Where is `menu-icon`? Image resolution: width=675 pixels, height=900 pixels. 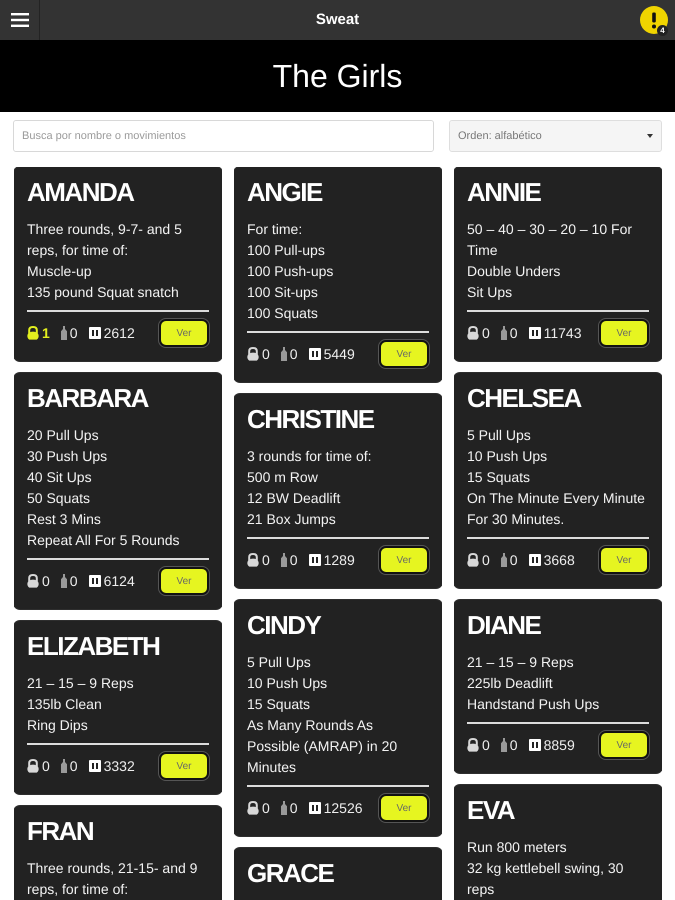 menu-icon is located at coordinates (19, 20).